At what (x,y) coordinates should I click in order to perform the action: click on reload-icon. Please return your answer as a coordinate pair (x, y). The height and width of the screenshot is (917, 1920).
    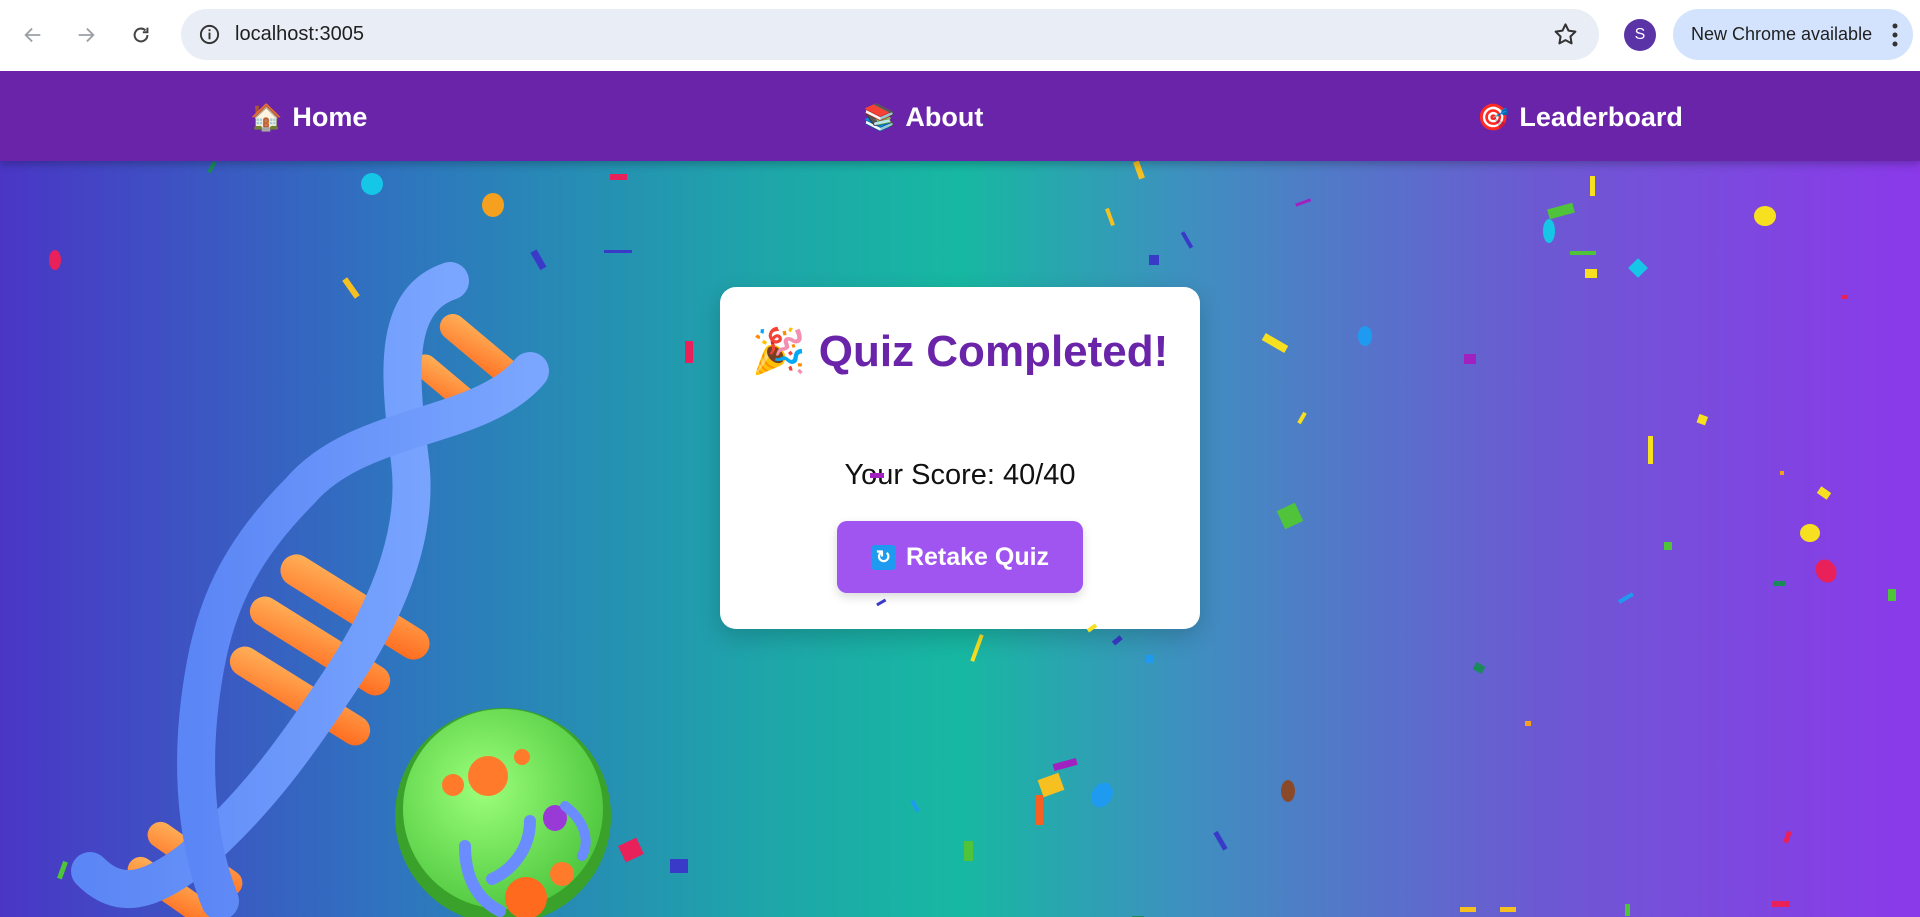
    Looking at the image, I should click on (141, 35).